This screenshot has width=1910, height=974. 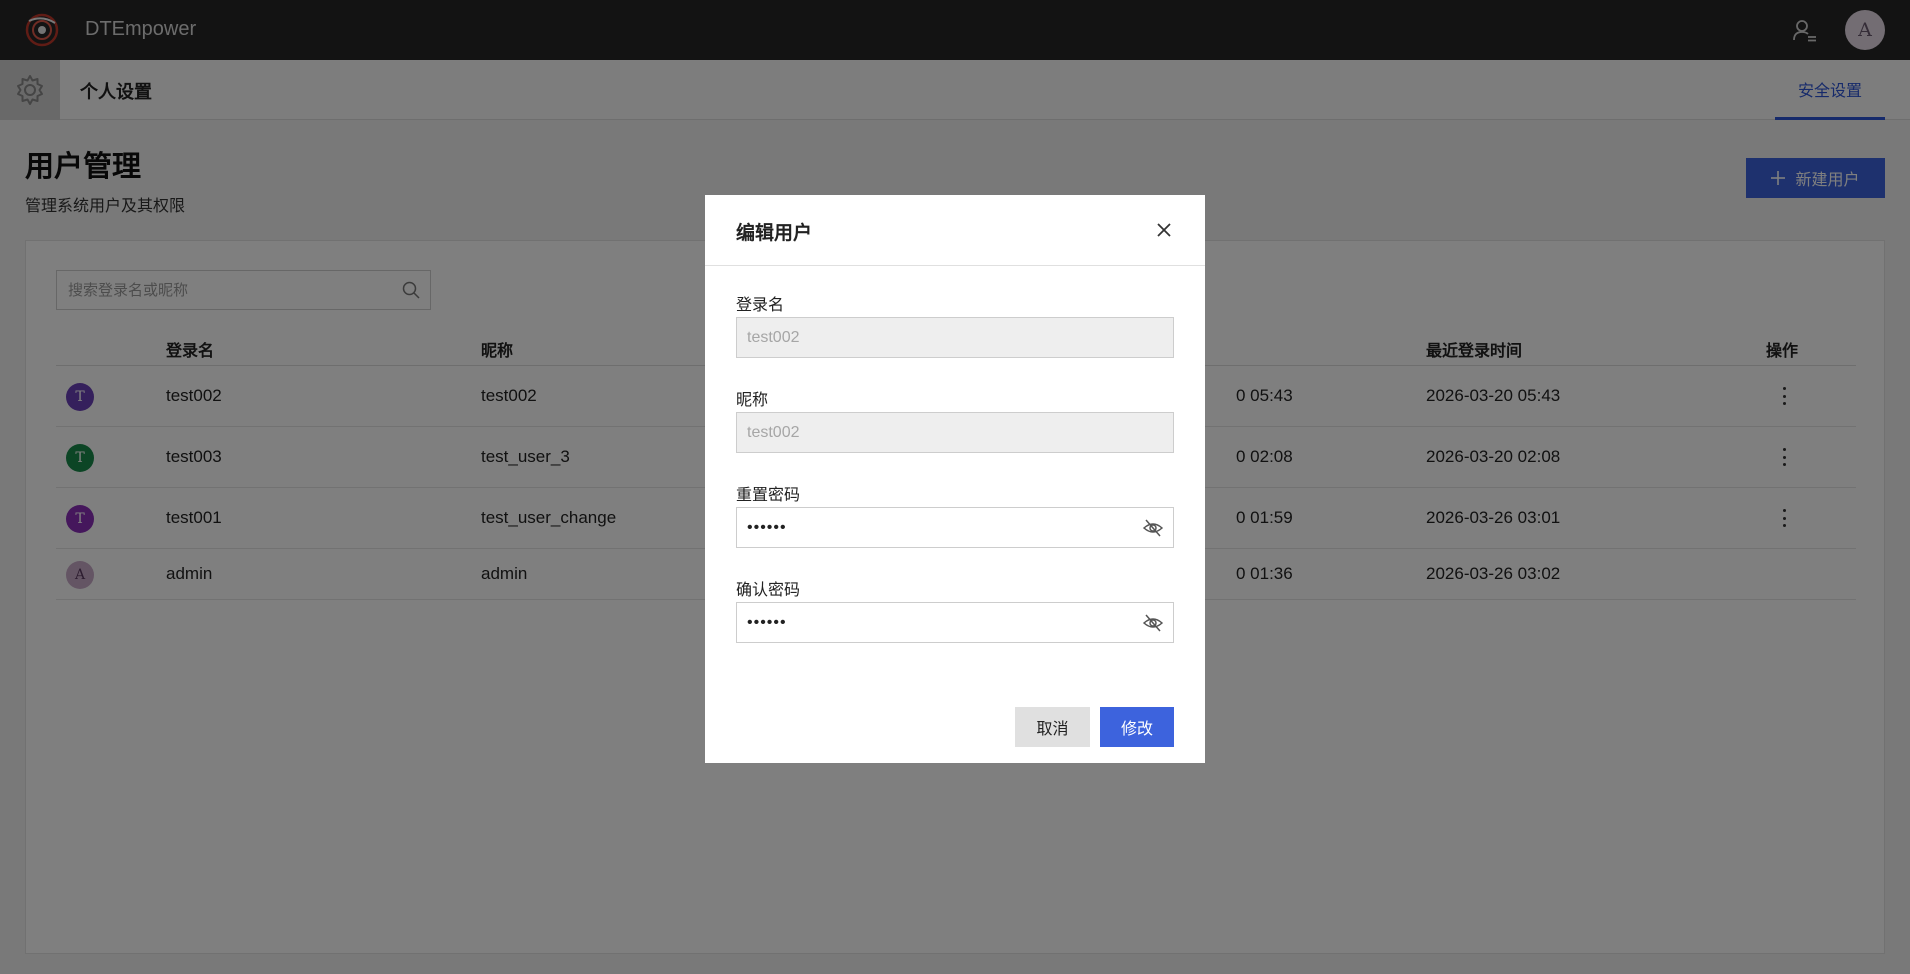 What do you see at coordinates (1052, 727) in the screenshot?
I see `cancel-button: 取消` at bounding box center [1052, 727].